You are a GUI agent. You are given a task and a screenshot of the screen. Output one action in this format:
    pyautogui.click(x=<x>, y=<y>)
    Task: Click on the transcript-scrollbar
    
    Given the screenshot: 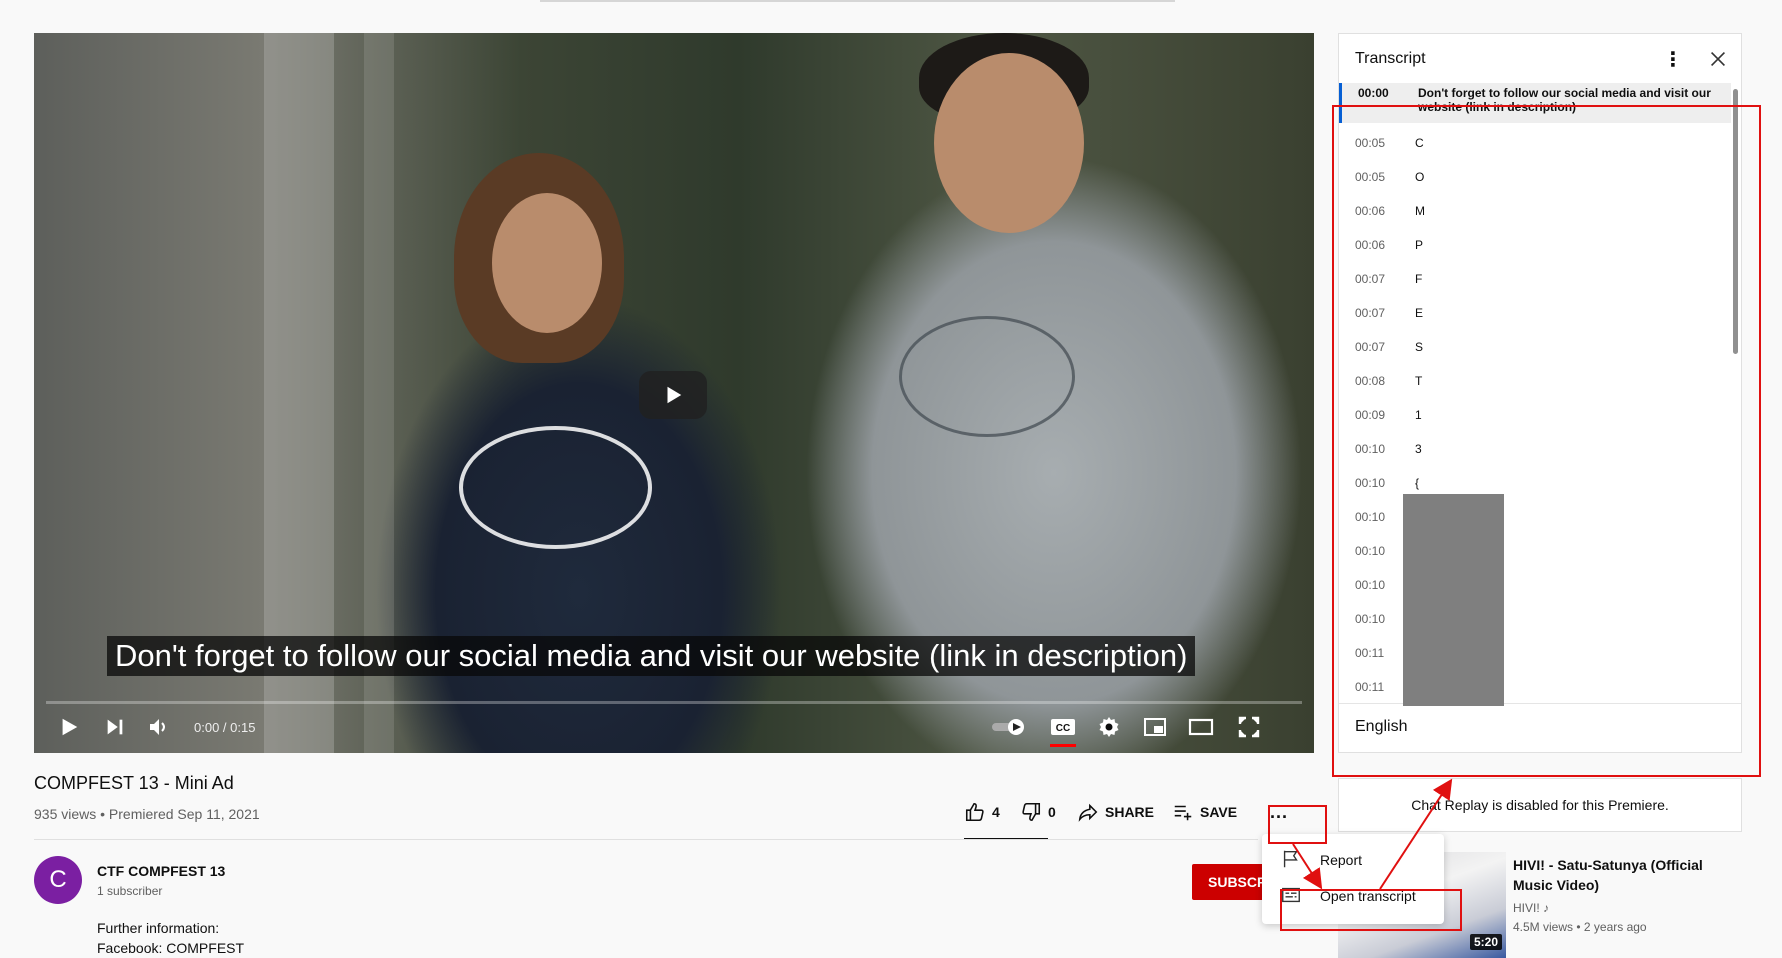 What is the action you would take?
    pyautogui.click(x=1735, y=221)
    